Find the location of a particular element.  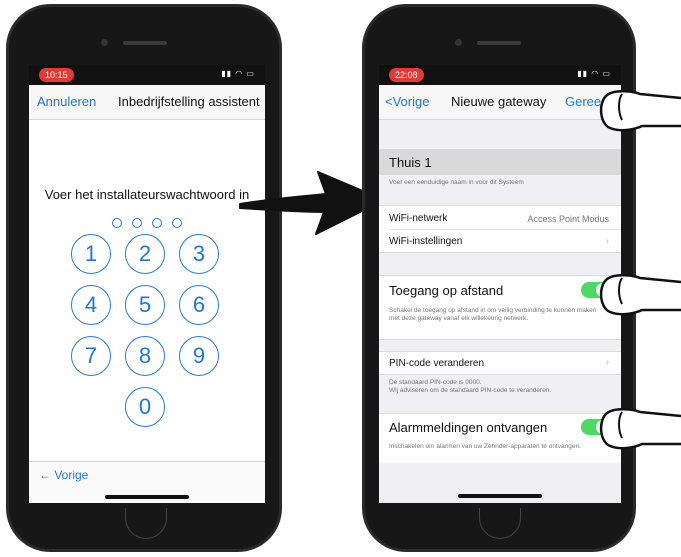

back-button: <Vorige is located at coordinates (407, 101).